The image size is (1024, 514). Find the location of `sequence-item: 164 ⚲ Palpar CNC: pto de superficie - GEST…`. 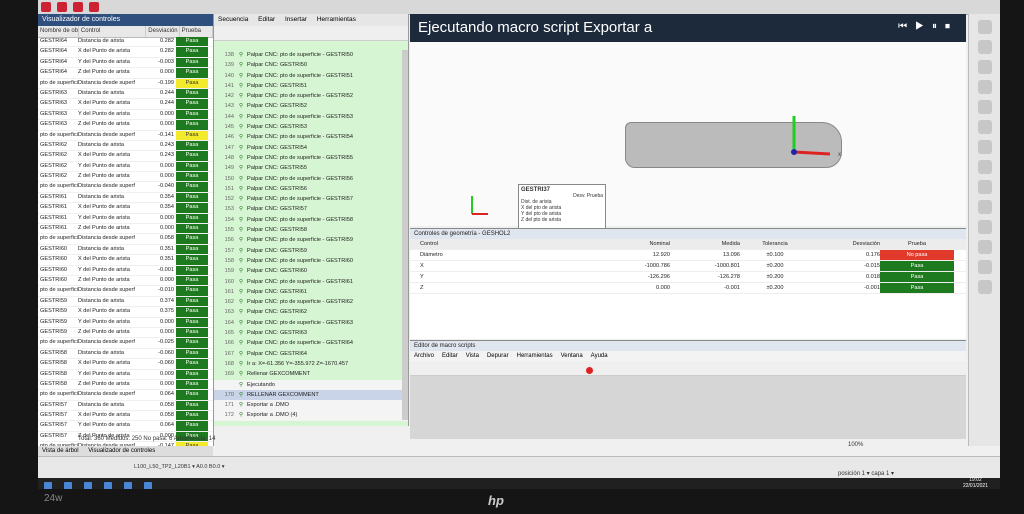

sequence-item: 164 ⚲ Palpar CNC: pto de superficie - GEST… is located at coordinates (311, 323).